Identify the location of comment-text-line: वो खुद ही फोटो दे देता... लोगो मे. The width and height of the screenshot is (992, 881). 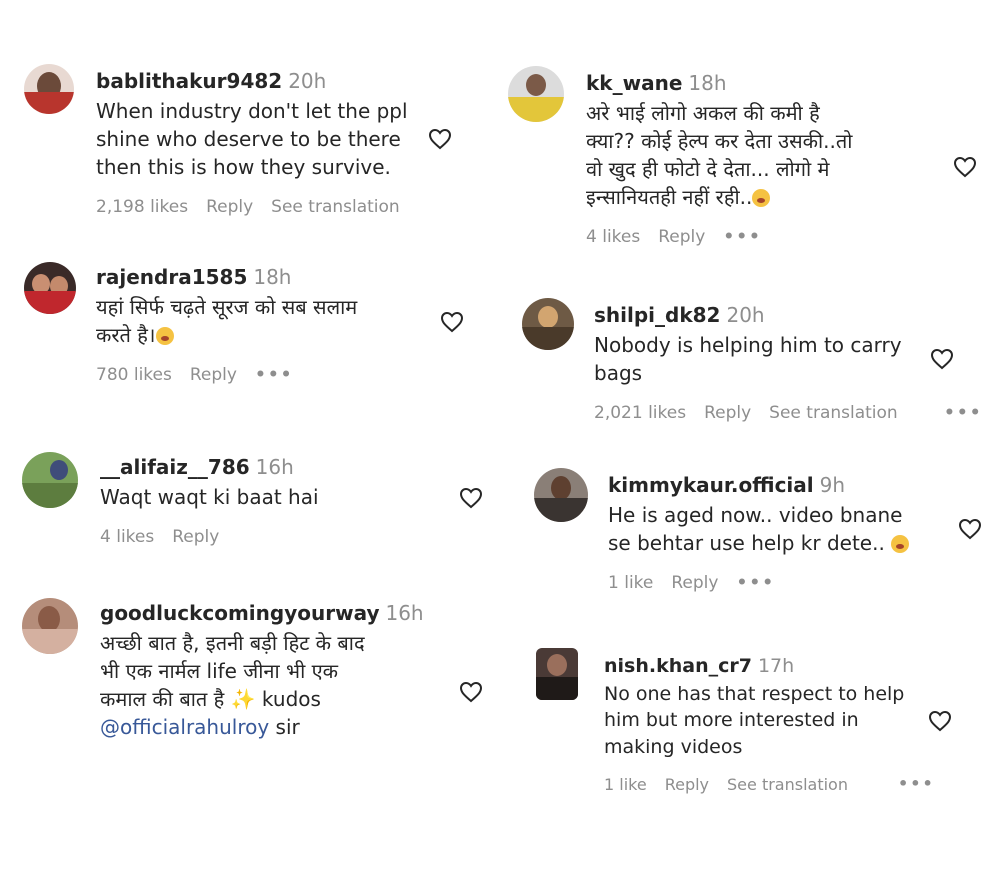
(708, 169).